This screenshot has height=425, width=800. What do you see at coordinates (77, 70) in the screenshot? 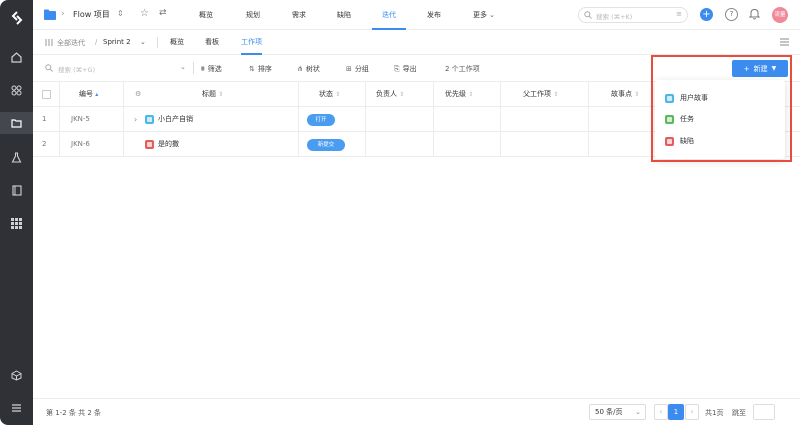
I see `search-placeholder: 搜索 (⌘+G)` at bounding box center [77, 70].